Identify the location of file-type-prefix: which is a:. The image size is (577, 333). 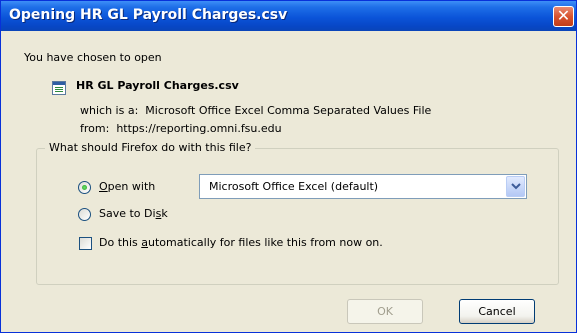
(109, 110).